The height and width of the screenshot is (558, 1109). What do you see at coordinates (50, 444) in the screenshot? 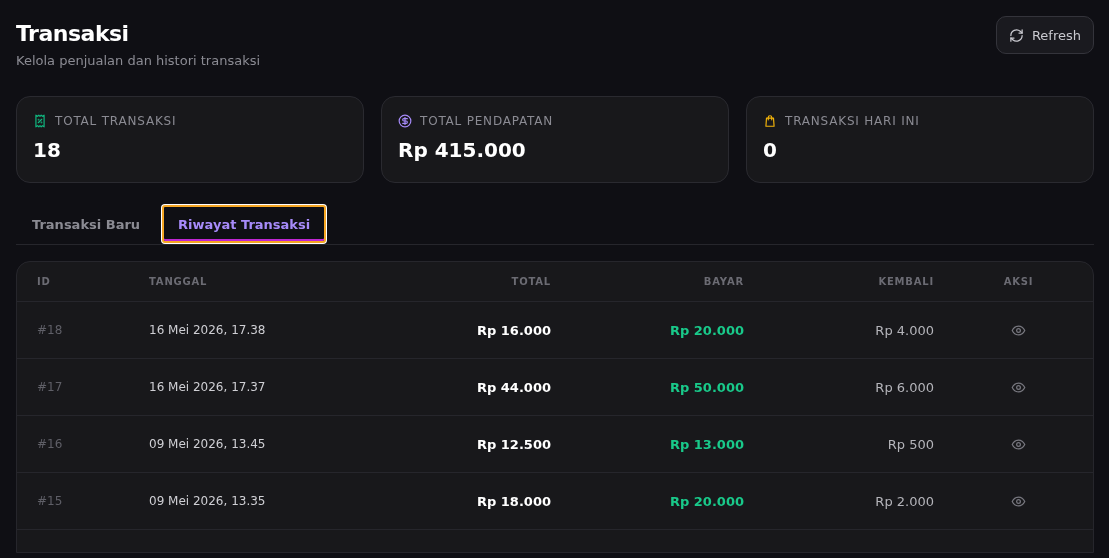
I see `table-cell-text: #16` at bounding box center [50, 444].